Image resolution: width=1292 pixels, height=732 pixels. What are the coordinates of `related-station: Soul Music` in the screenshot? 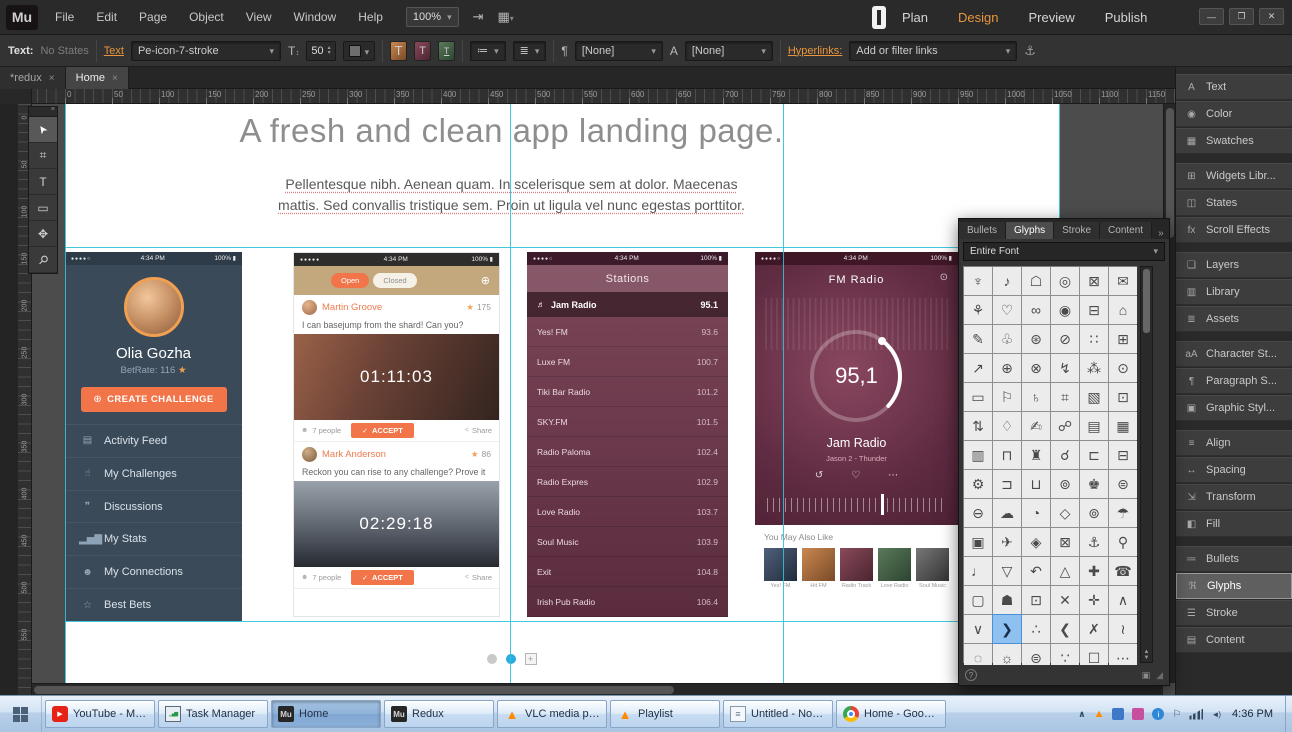 It's located at (932, 568).